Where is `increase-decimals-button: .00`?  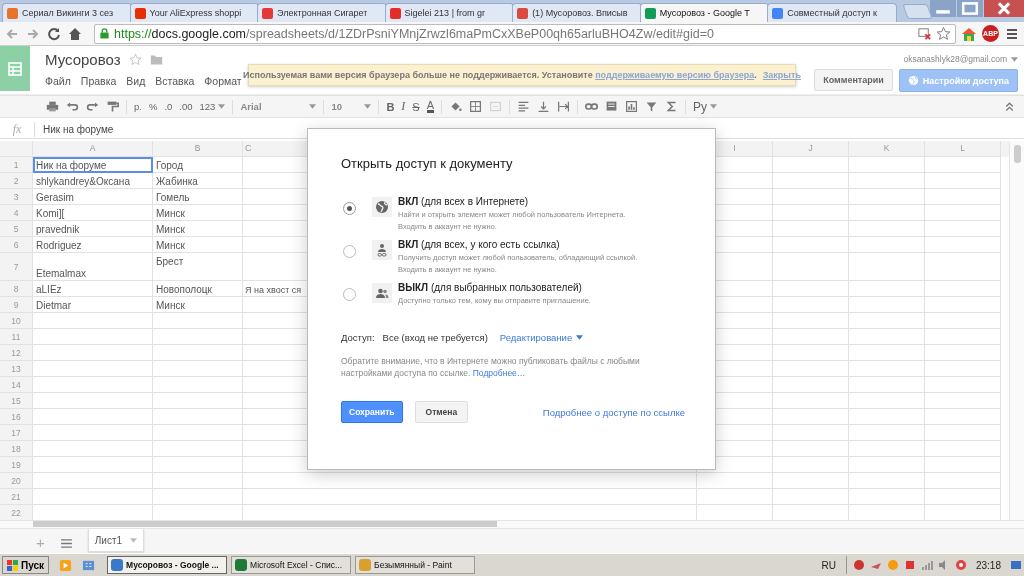 increase-decimals-button: .00 is located at coordinates (186, 106).